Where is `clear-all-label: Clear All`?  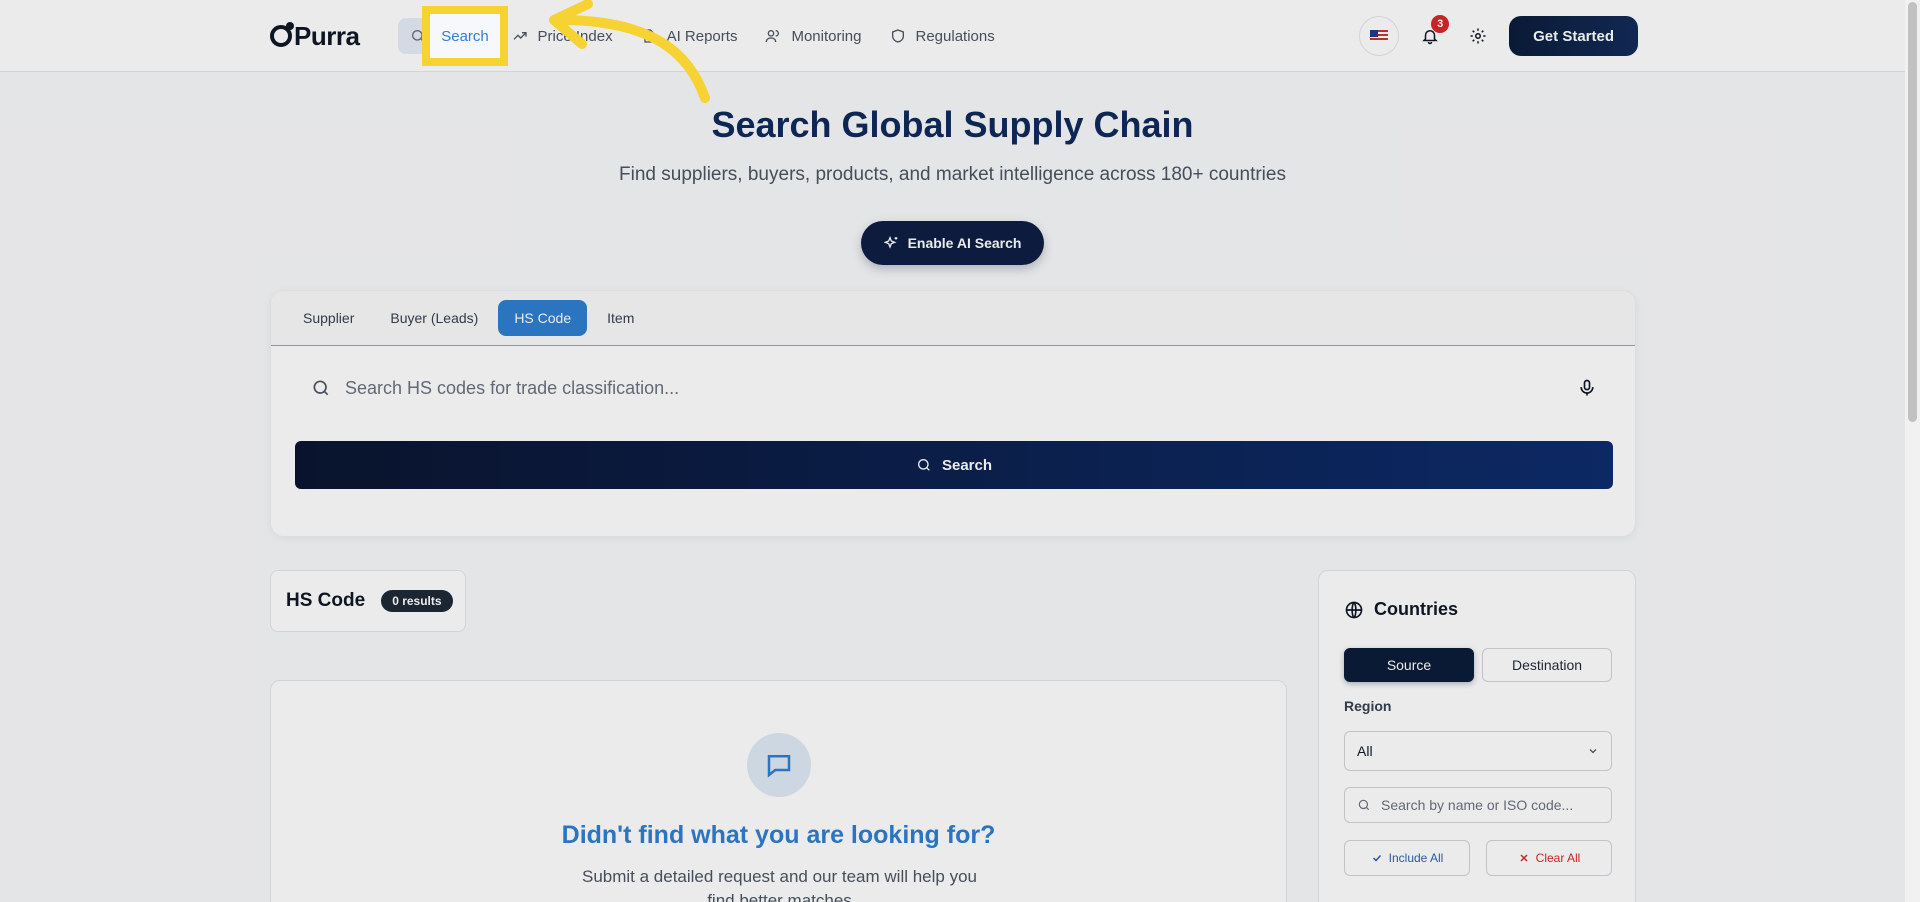 clear-all-label: Clear All is located at coordinates (1558, 858).